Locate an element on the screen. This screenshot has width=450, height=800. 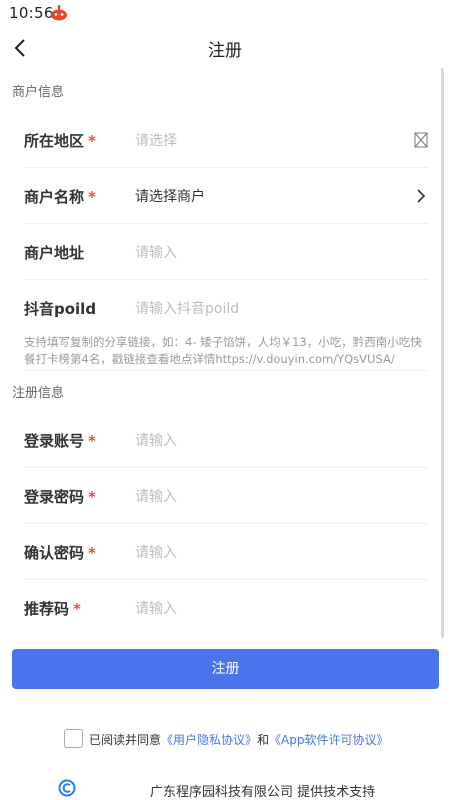
agree-checkbox is located at coordinates (73, 738).